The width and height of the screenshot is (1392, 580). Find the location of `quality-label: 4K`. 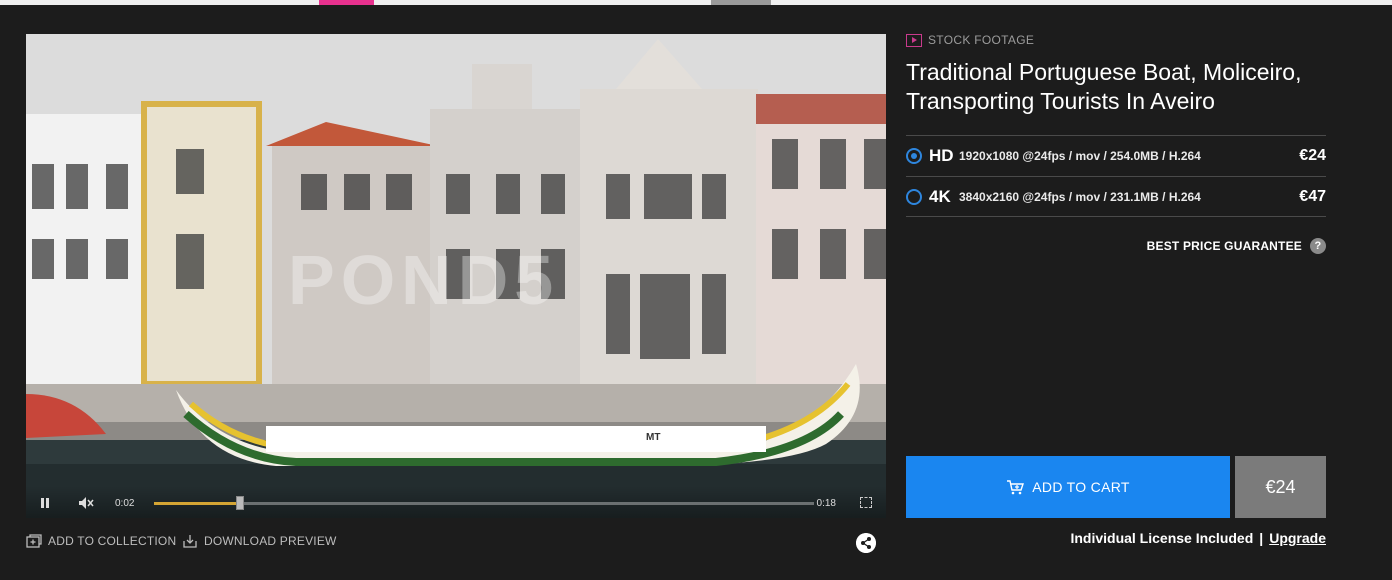

quality-label: 4K is located at coordinates (940, 196).